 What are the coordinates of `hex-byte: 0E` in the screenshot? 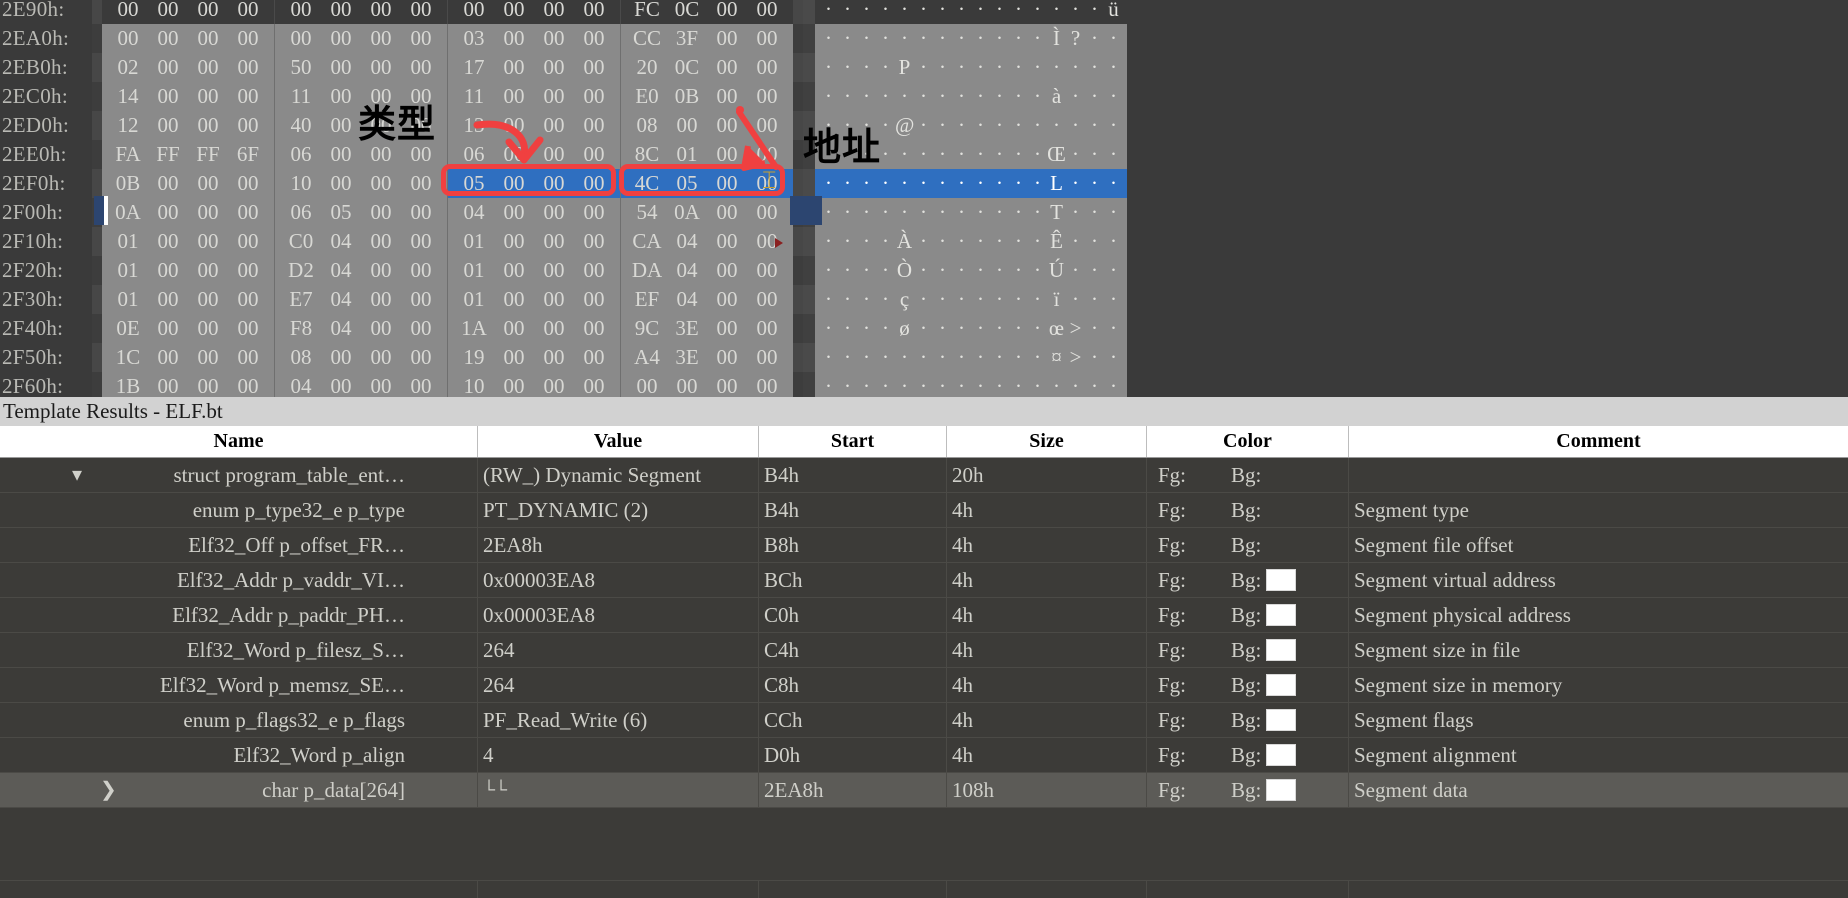 It's located at (128, 328).